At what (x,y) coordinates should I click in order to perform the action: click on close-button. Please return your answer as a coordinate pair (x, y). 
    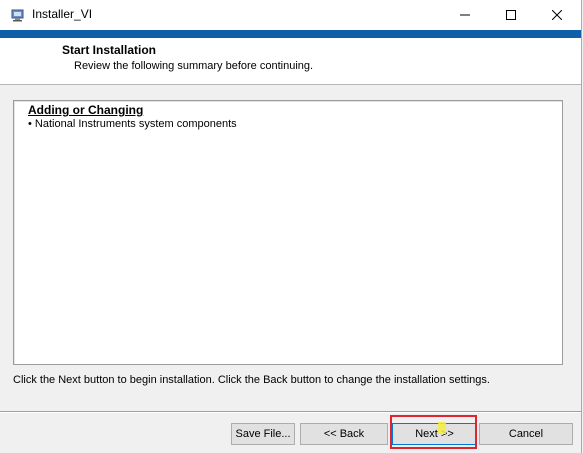
    Looking at the image, I should click on (557, 15).